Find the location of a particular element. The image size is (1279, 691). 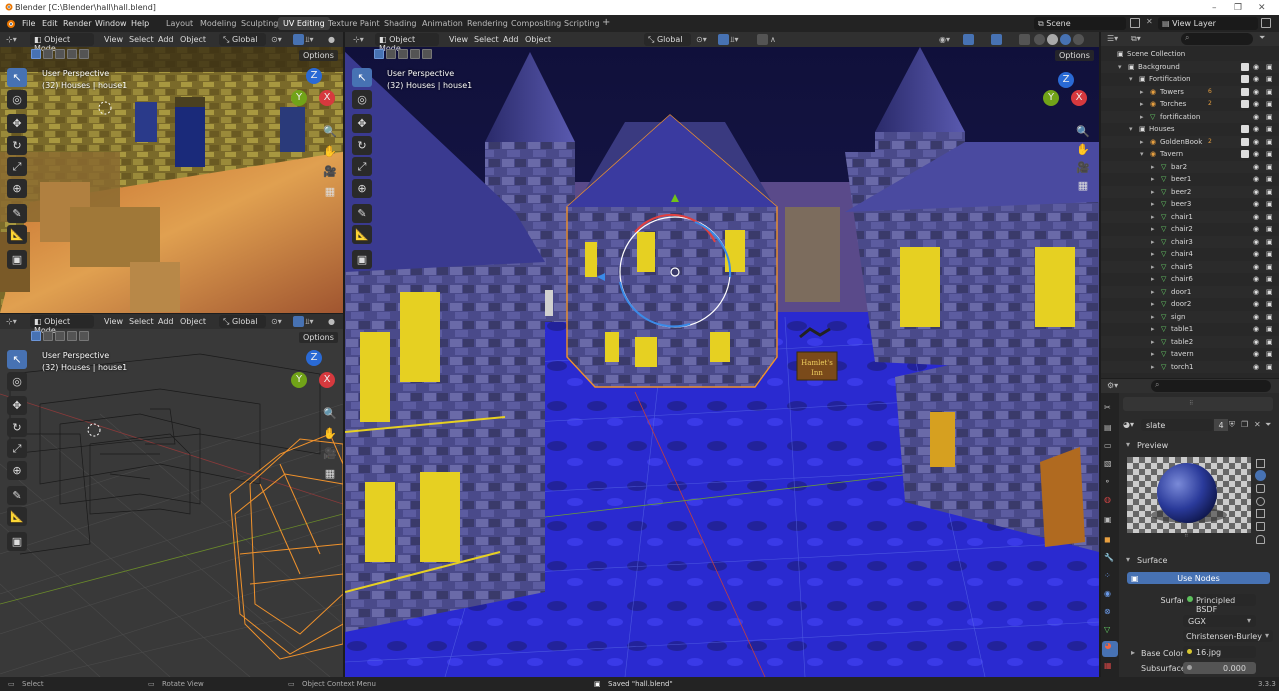

preview-hair-icon is located at coordinates (1260, 501).